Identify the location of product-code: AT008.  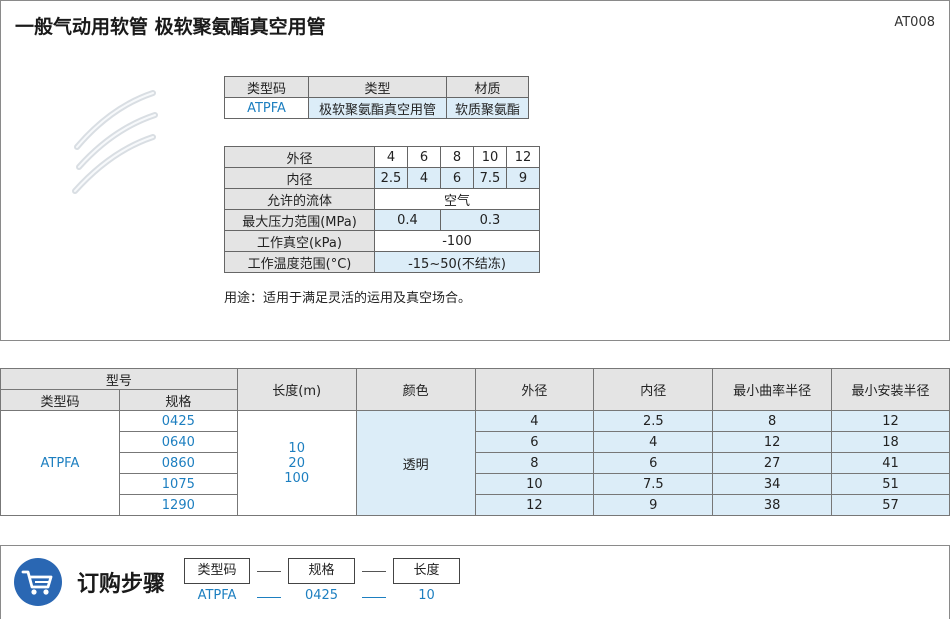
(914, 22).